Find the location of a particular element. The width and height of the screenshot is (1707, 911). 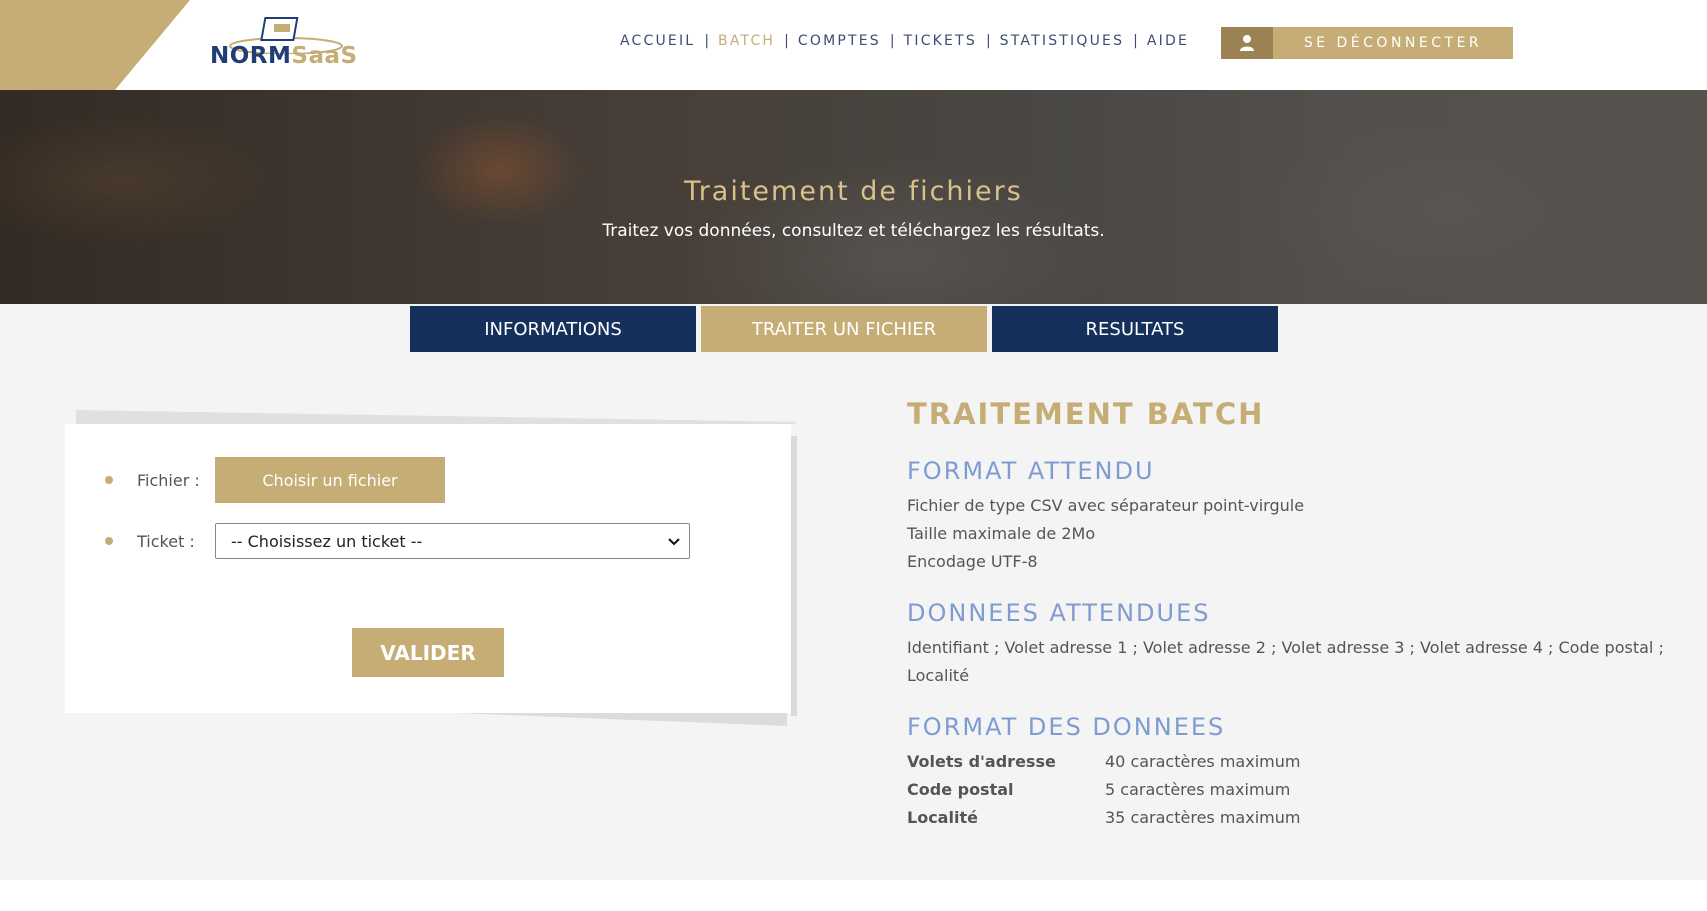

spec-row: Localité 35 caractères maximum is located at coordinates (1297, 818).